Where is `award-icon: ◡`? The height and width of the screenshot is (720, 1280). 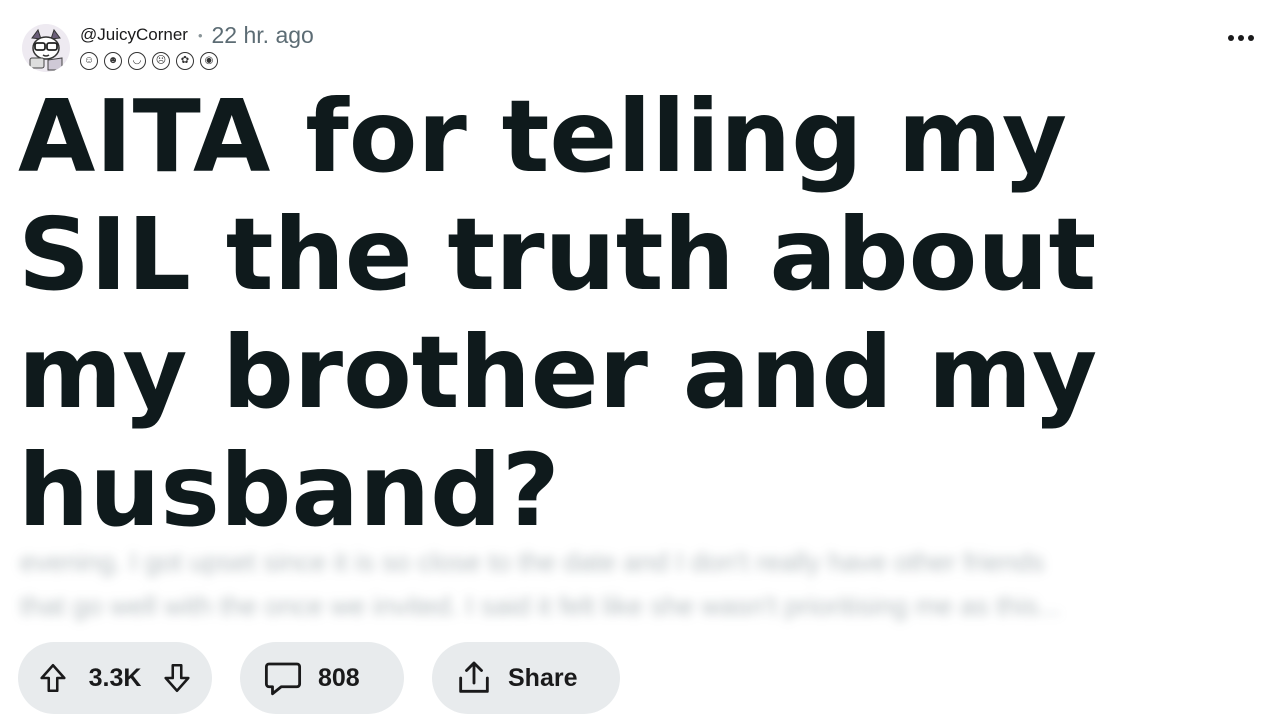 award-icon: ◡ is located at coordinates (137, 61).